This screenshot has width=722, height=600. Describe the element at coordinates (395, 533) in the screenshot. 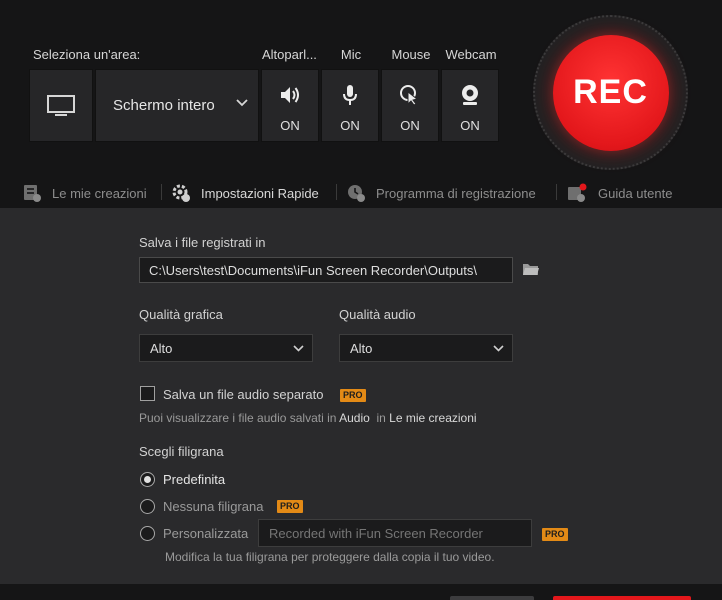

I see `watermark-text-input` at that location.